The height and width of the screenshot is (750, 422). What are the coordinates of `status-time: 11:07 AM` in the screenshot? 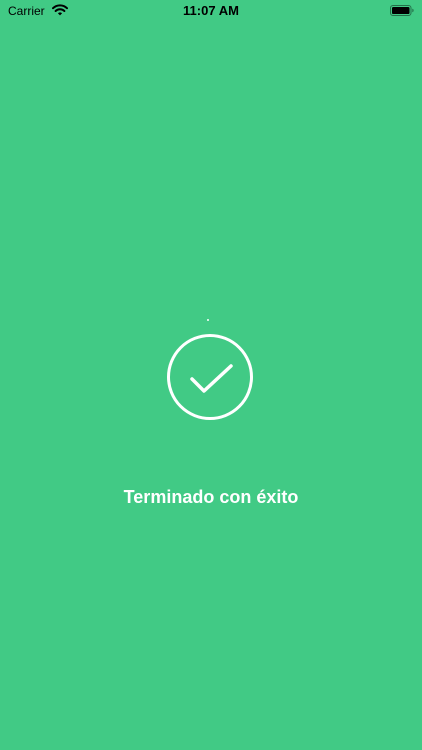 It's located at (211, 10).